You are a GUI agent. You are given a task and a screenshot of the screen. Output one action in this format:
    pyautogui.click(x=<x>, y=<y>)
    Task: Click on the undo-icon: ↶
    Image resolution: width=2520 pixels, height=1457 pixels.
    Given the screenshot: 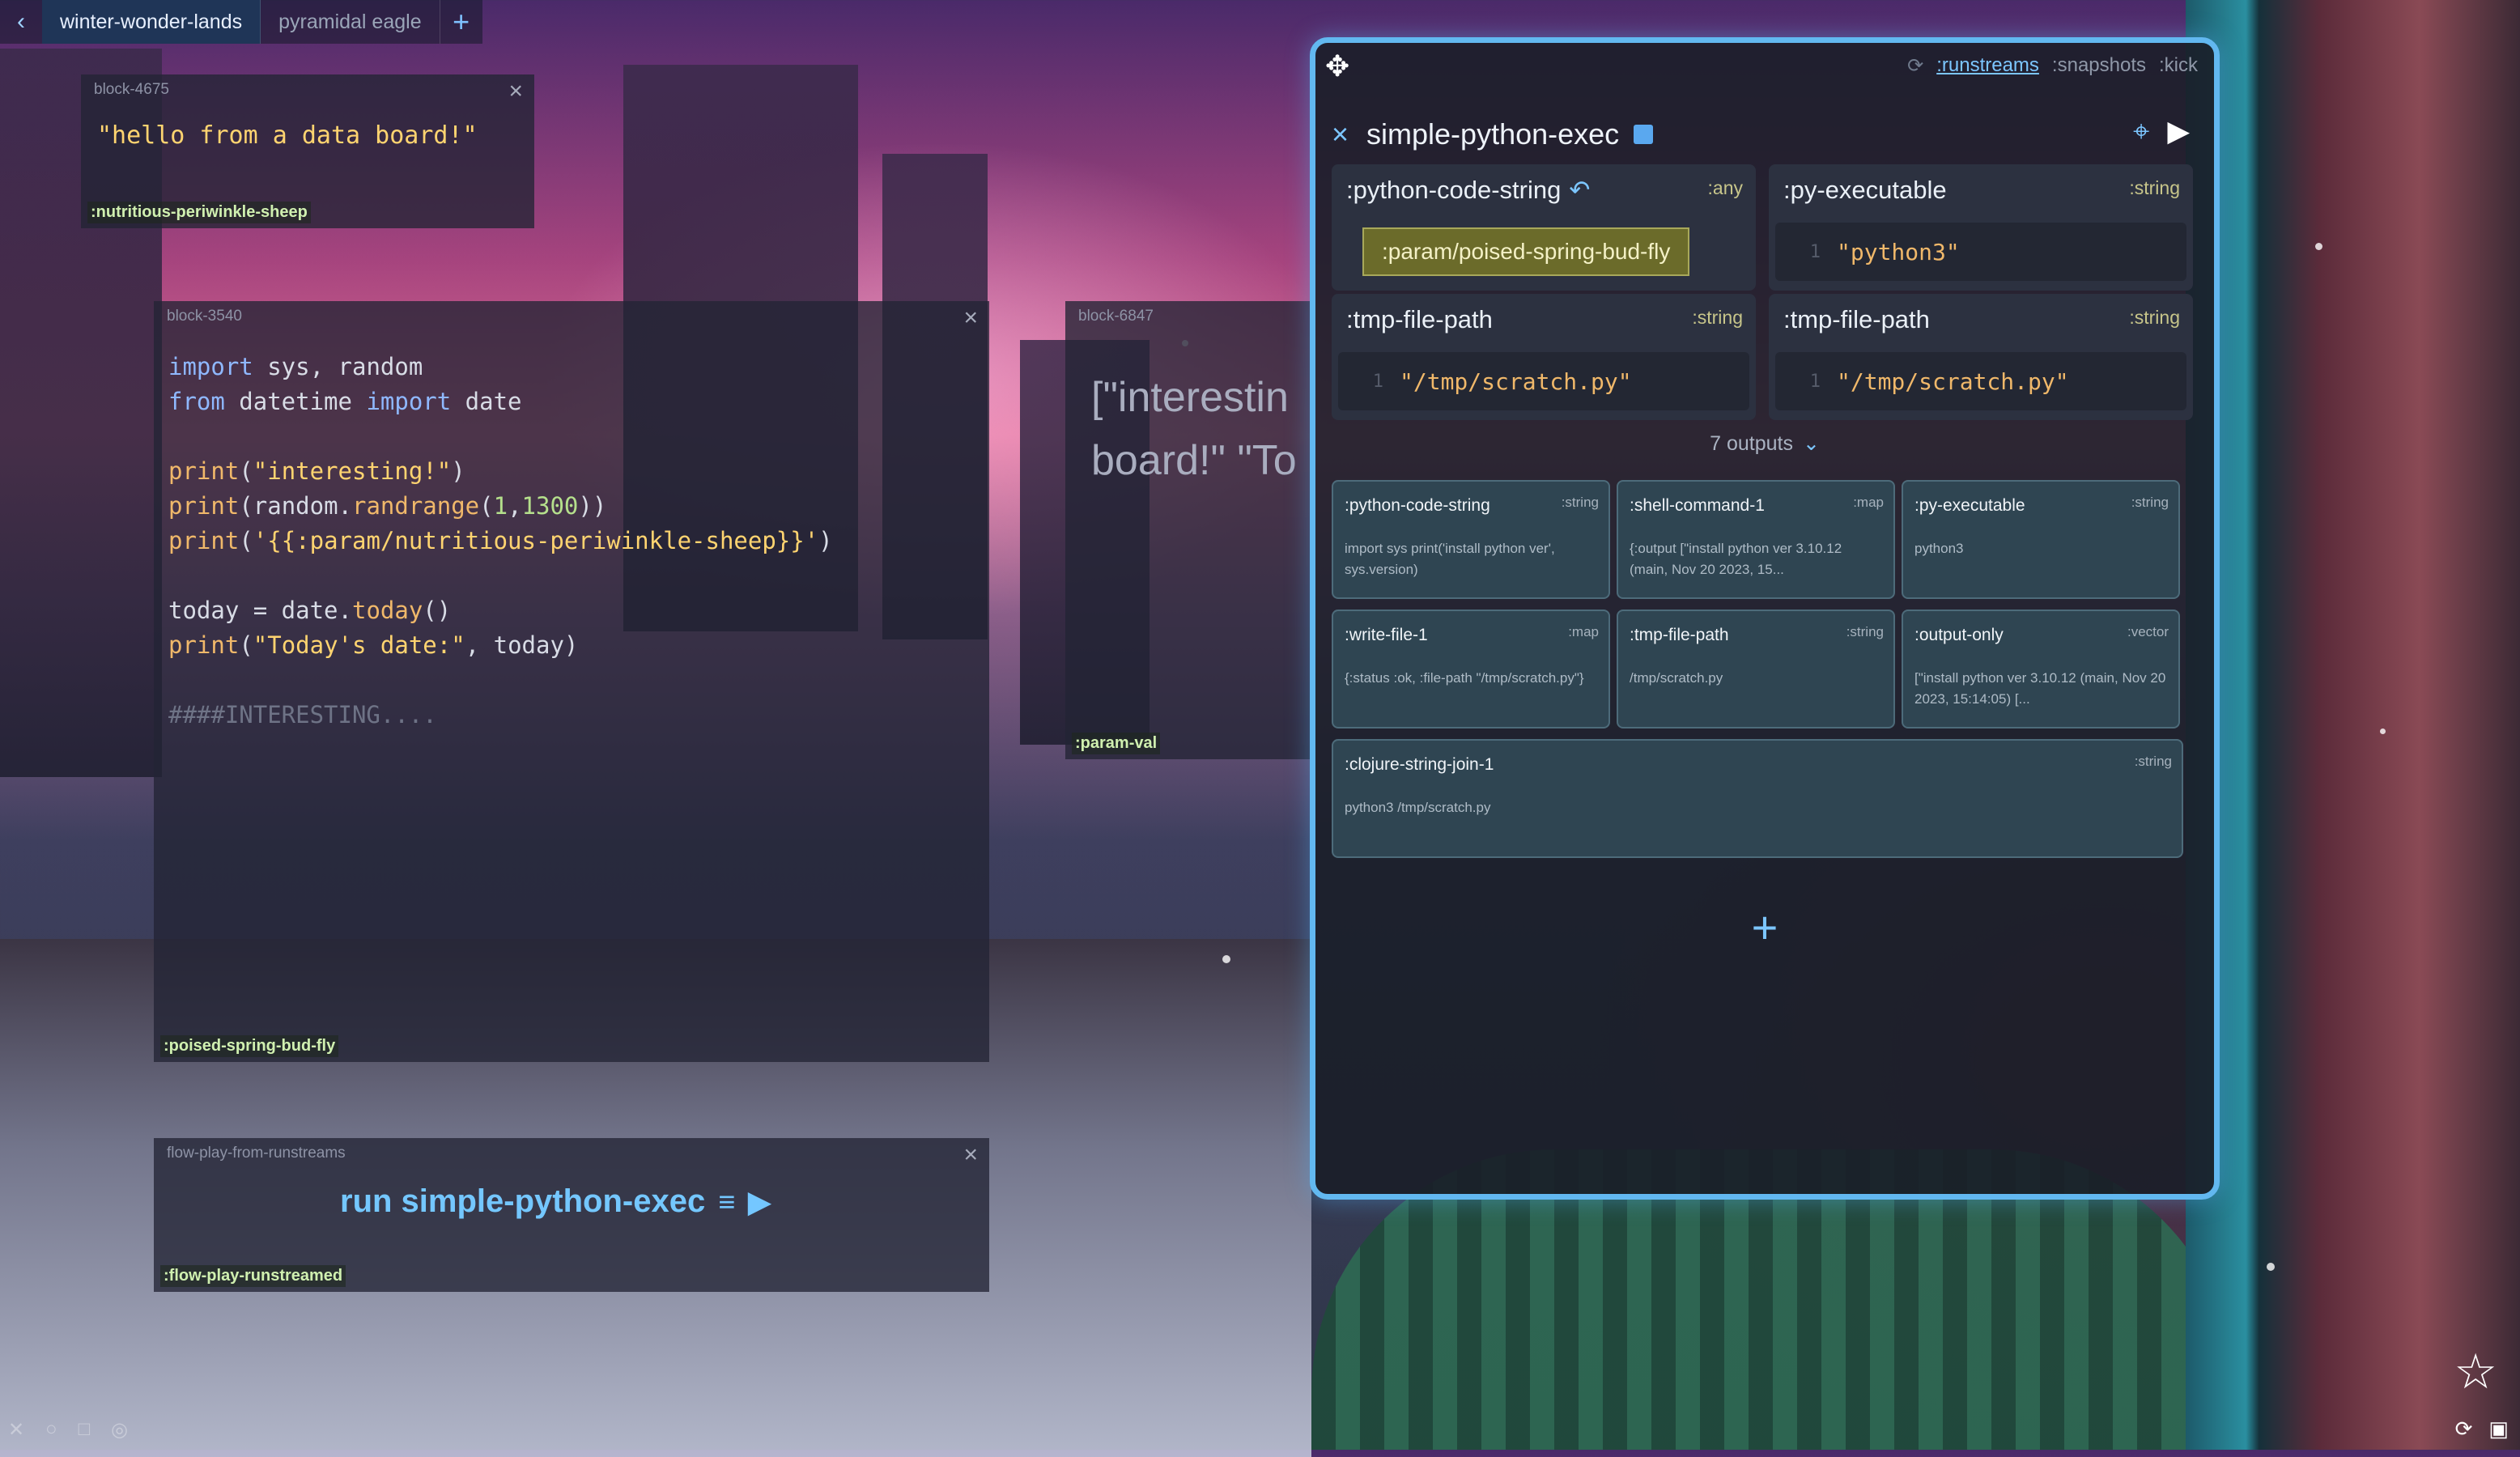 What is the action you would take?
    pyautogui.click(x=1579, y=190)
    